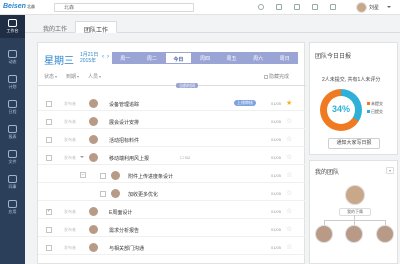 The image size is (400, 264). What do you see at coordinates (354, 143) in the screenshot?
I see `notify-report-button: 通知大家写日报` at bounding box center [354, 143].